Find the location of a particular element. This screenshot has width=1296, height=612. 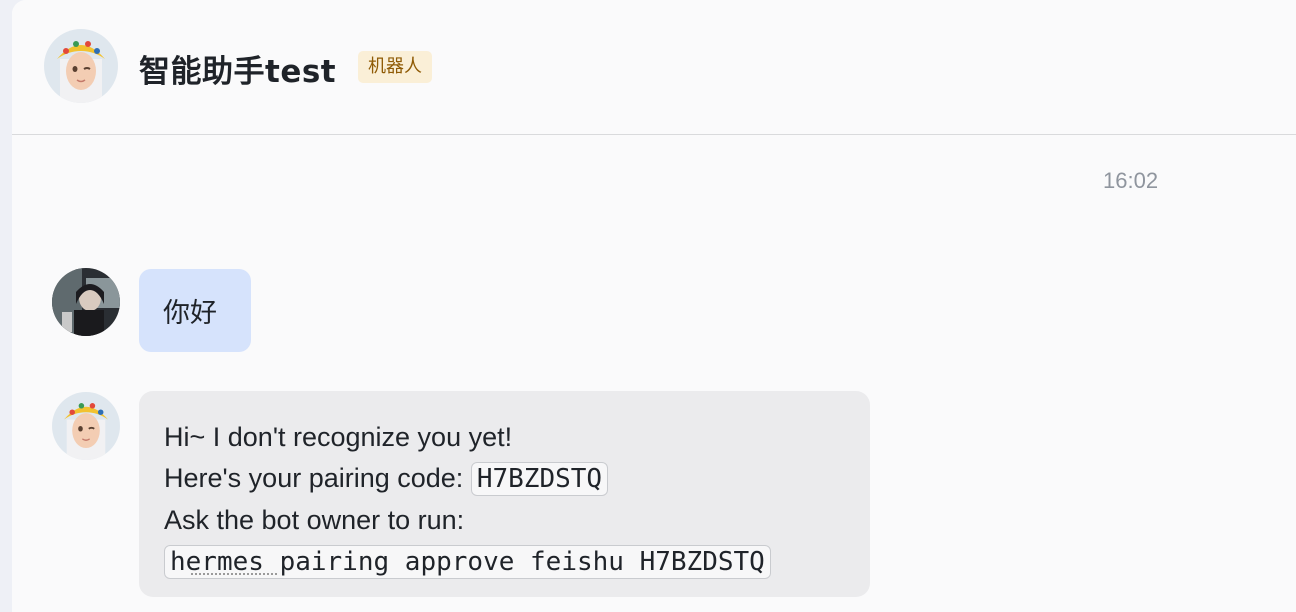

bot-message-line2: Here's your pairing code: H7BZDSTQ is located at coordinates (517, 479).